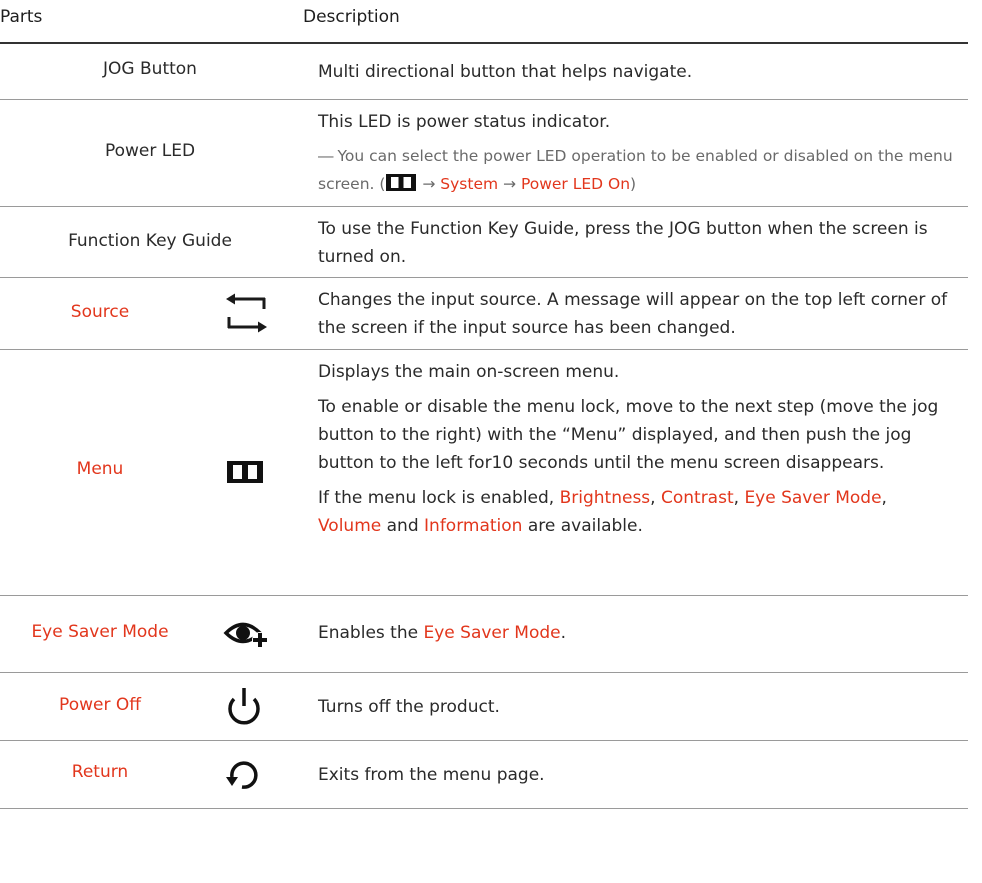 This screenshot has height=883, width=982. What do you see at coordinates (697, 498) in the screenshot?
I see `menu-contrast: Contrast` at bounding box center [697, 498].